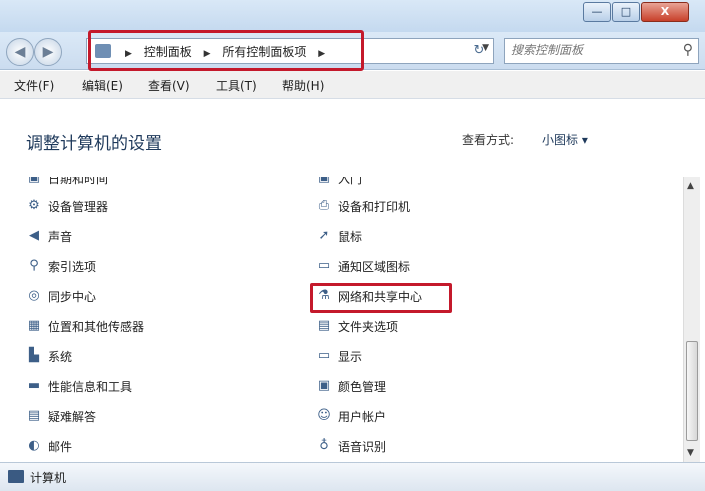  What do you see at coordinates (90, 387) in the screenshot?
I see `item-label: 性能信息和工具` at bounding box center [90, 387].